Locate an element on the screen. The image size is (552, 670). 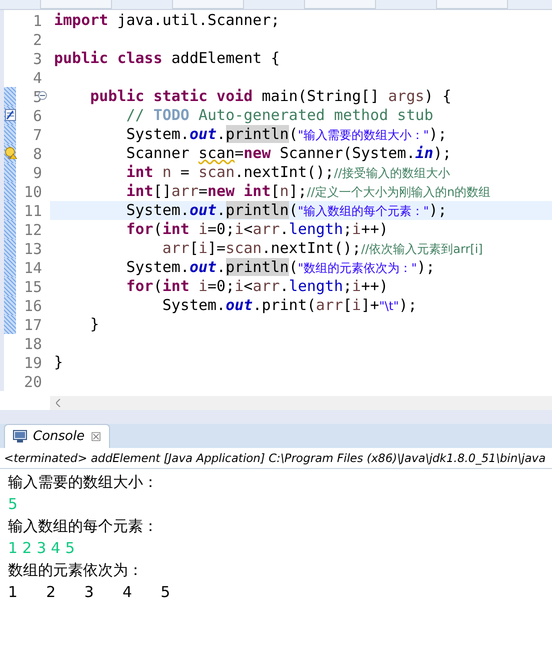
console-output: 1 2 3 4 5 is located at coordinates (90, 592).